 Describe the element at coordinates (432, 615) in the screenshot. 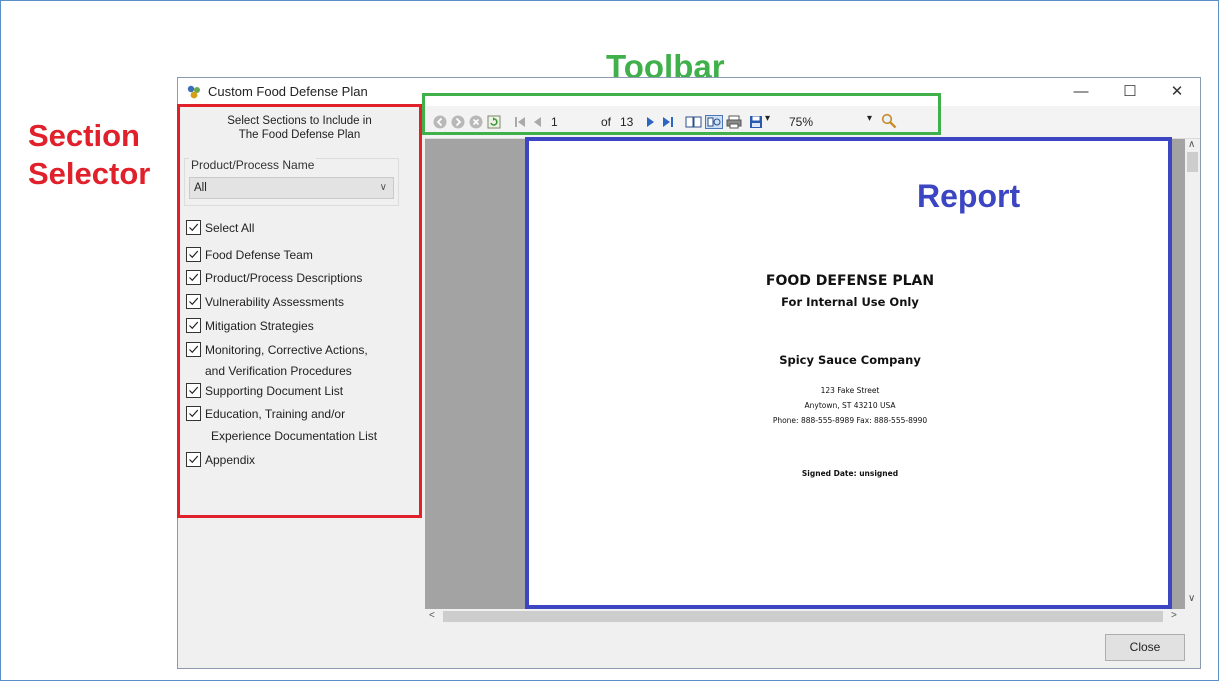

I see `scroll-left-icon: <` at that location.